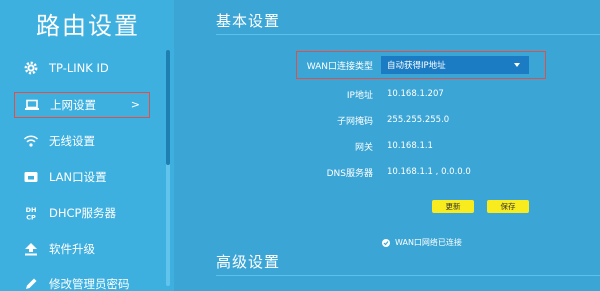 This screenshot has height=291, width=600. What do you see at coordinates (168, 107) in the screenshot?
I see `sidebar-scrollbar-thumb` at bounding box center [168, 107].